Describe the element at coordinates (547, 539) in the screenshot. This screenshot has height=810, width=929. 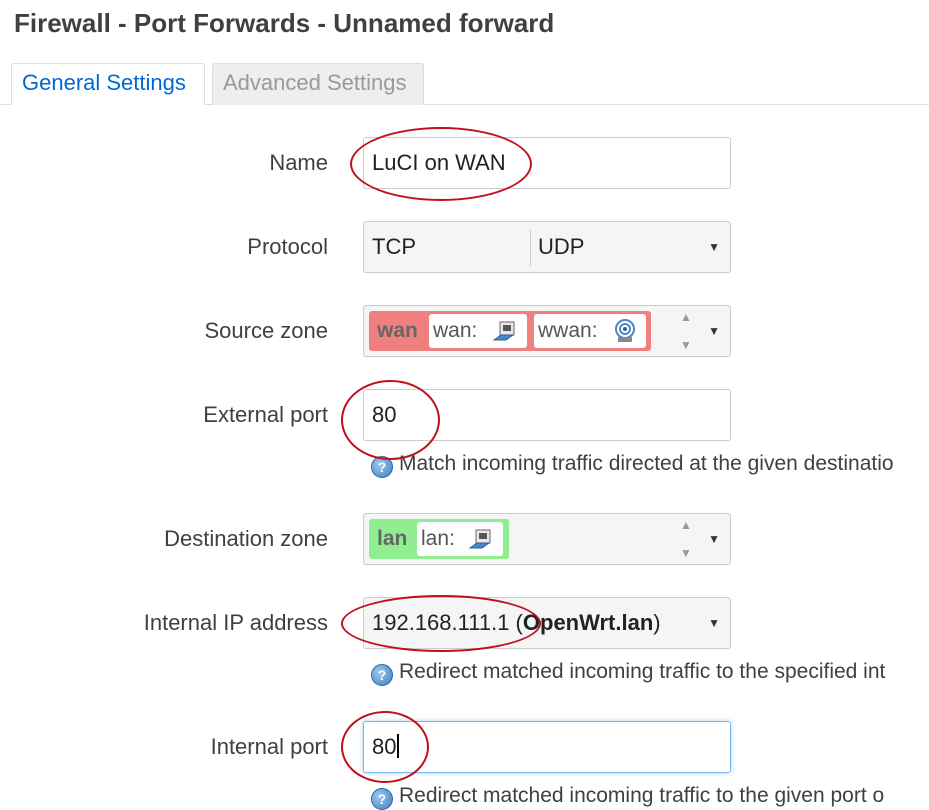
I see `destination-zone-select: lan lan: ▲ ▼ ▼` at that location.